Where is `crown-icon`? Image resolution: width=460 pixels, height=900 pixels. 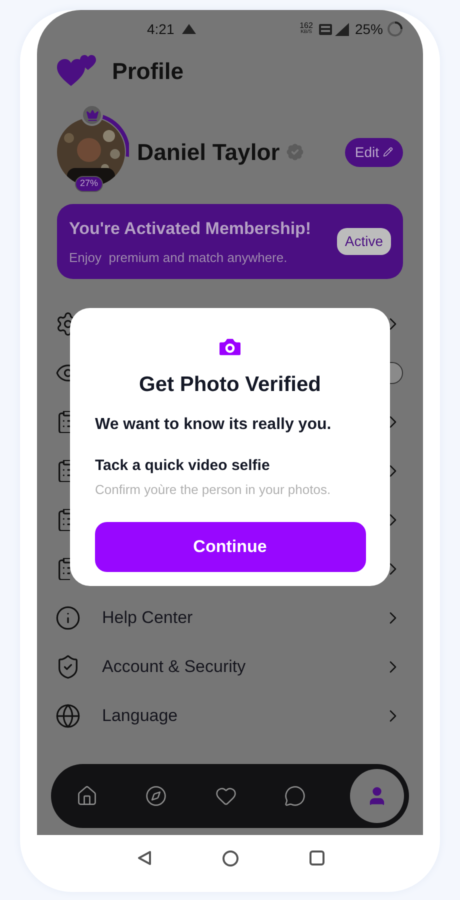 crown-icon is located at coordinates (92, 115).